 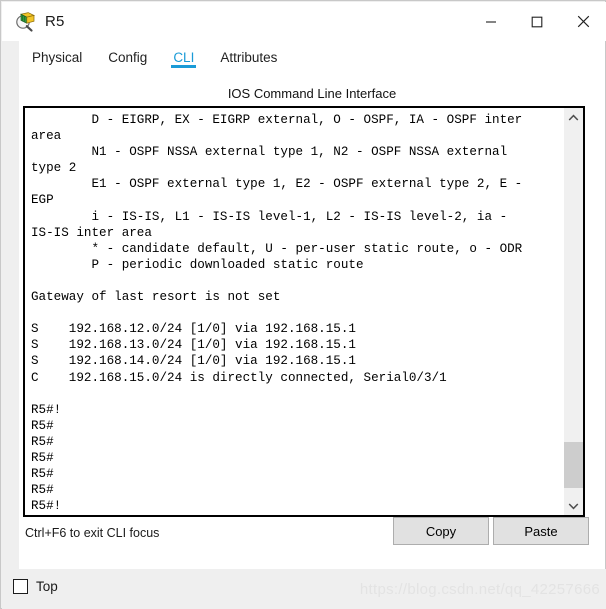 I want to click on close-icon, so click(x=583, y=21).